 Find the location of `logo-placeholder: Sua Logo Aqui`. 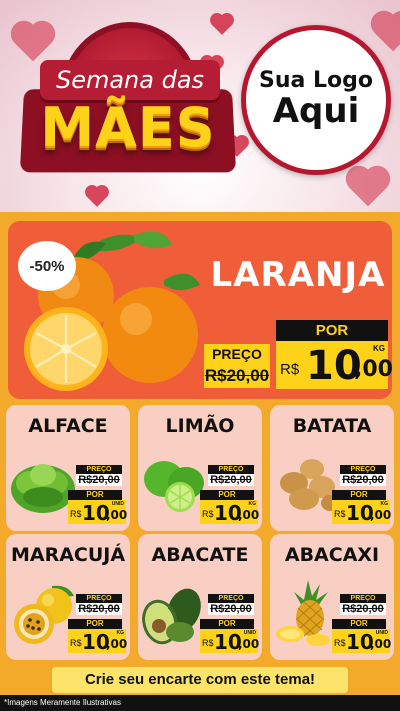

logo-placeholder: Sua Logo Aqui is located at coordinates (316, 100).